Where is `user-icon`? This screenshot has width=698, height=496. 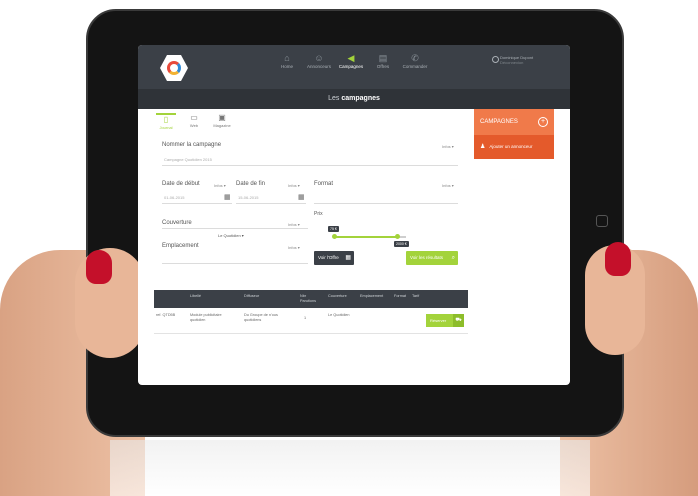 user-icon is located at coordinates (495, 59).